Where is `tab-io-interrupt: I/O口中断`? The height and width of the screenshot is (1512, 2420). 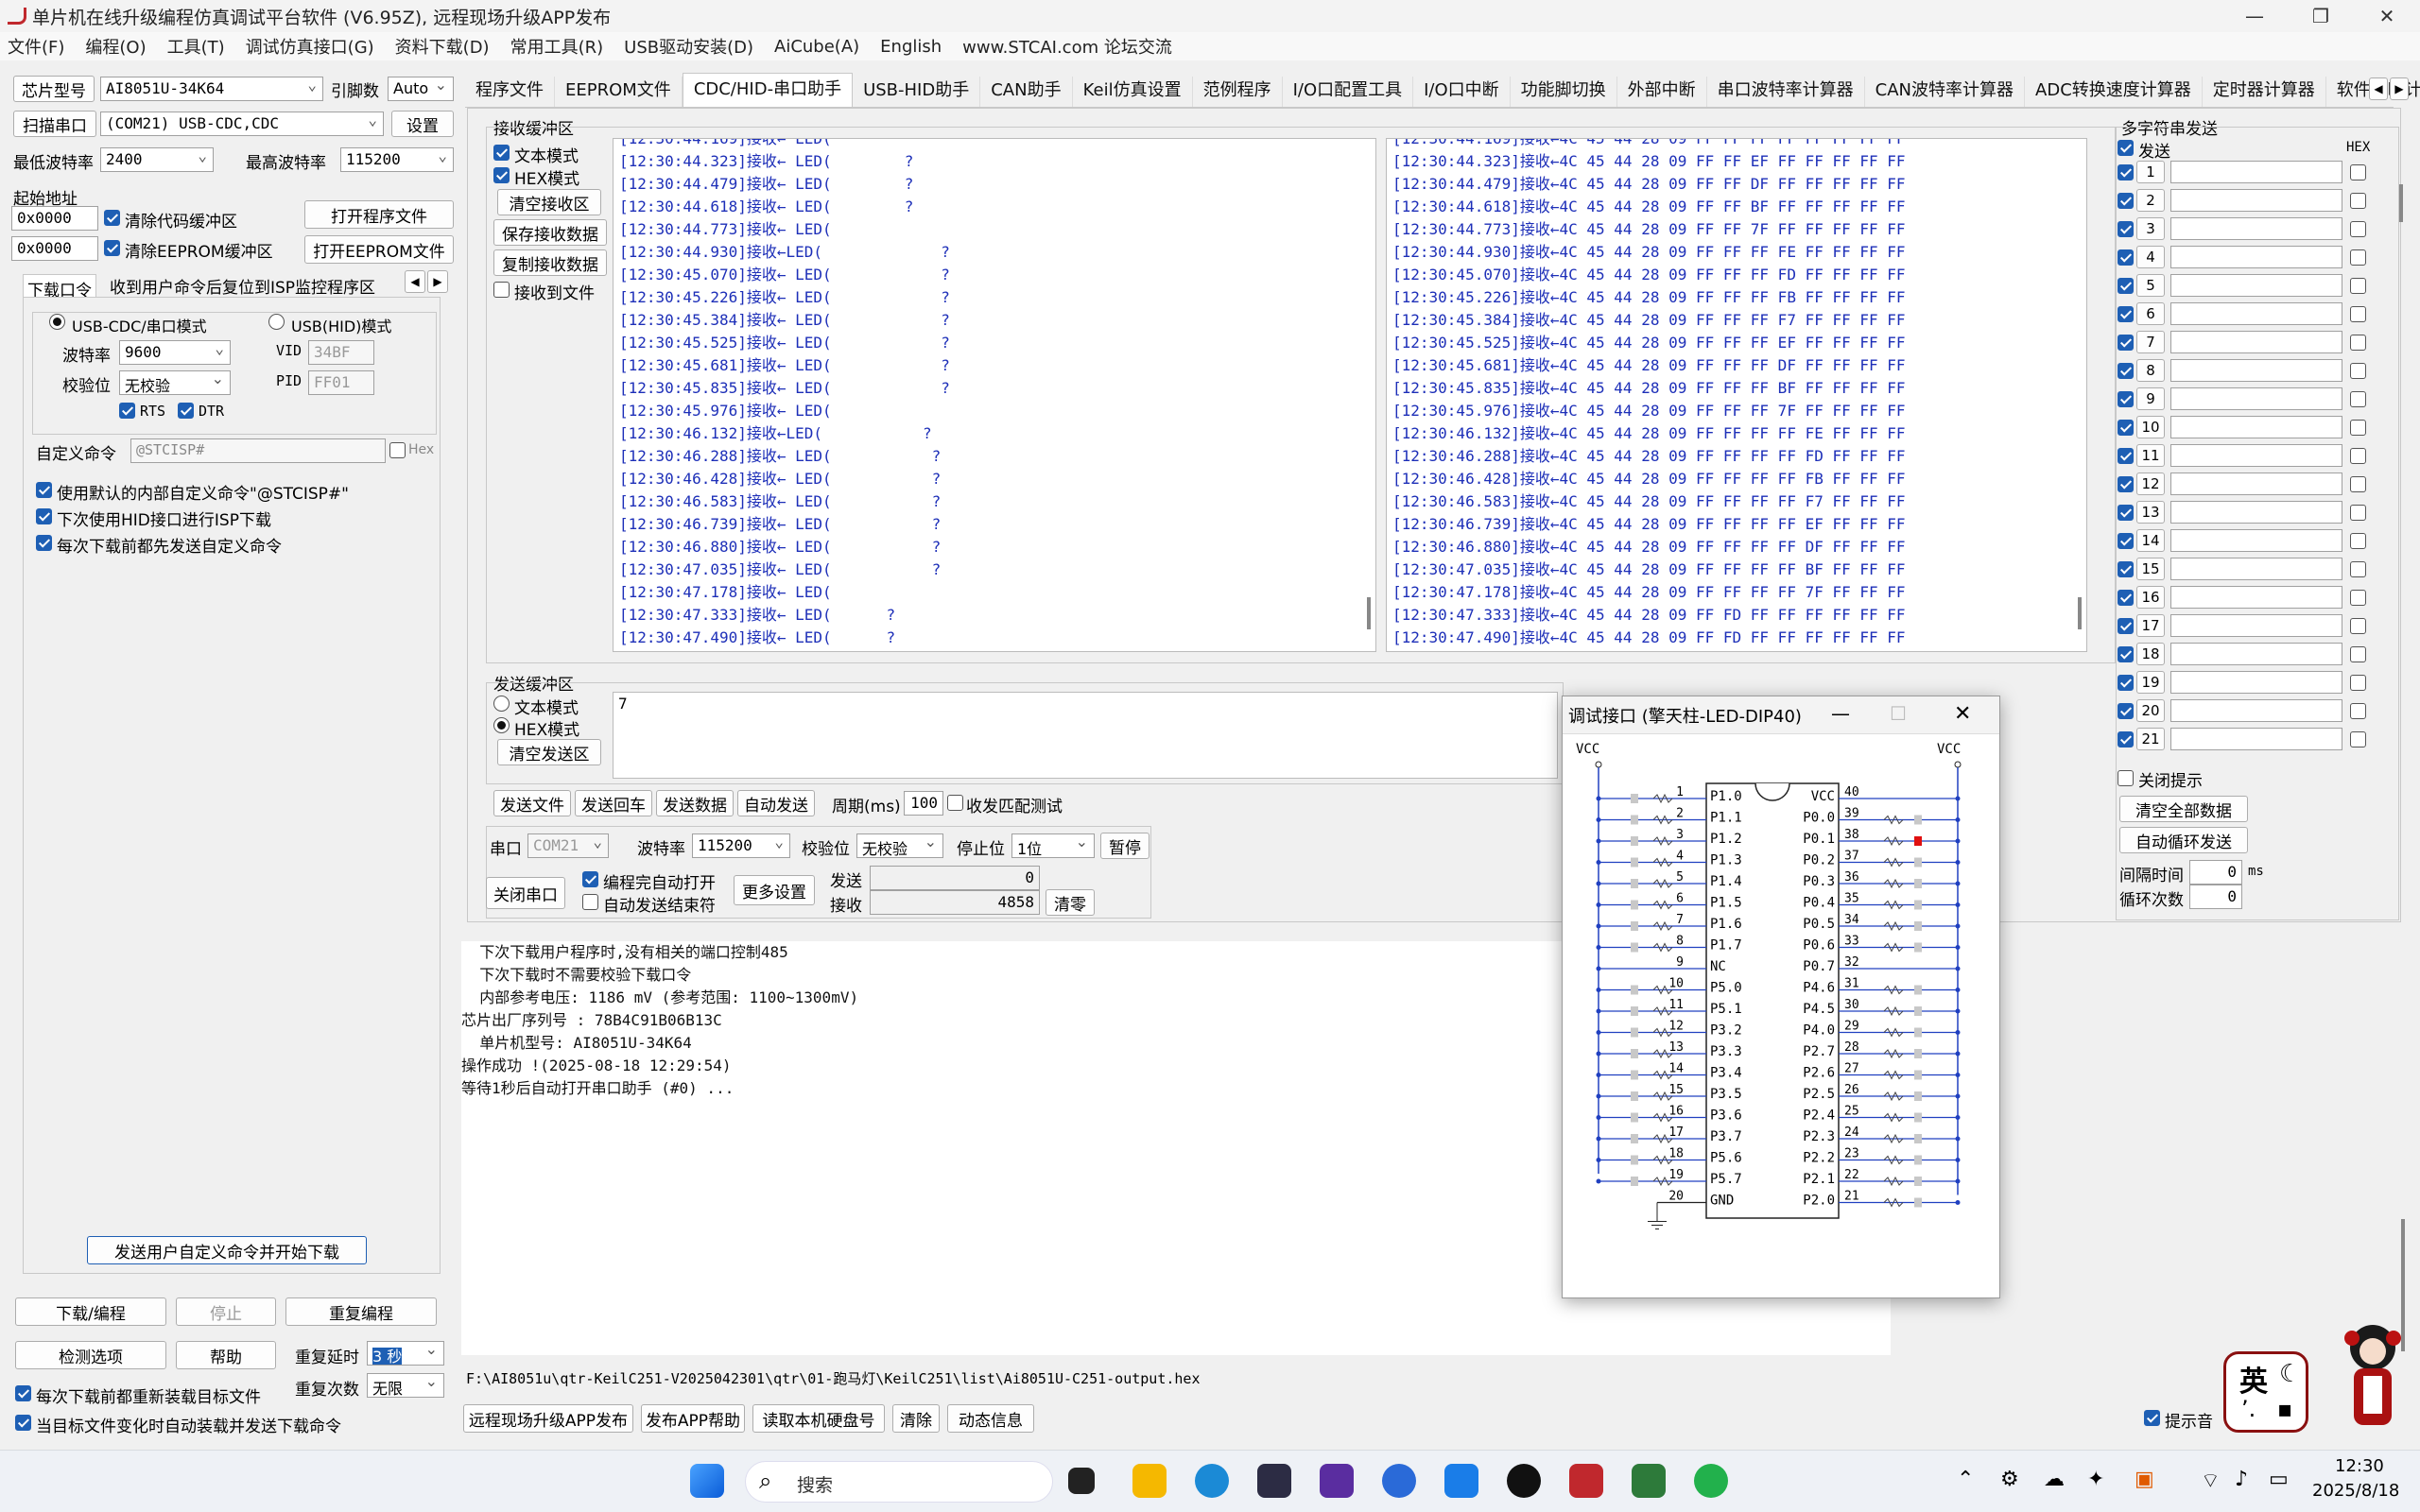 tab-io-interrupt: I/O口中断 is located at coordinates (1462, 92).